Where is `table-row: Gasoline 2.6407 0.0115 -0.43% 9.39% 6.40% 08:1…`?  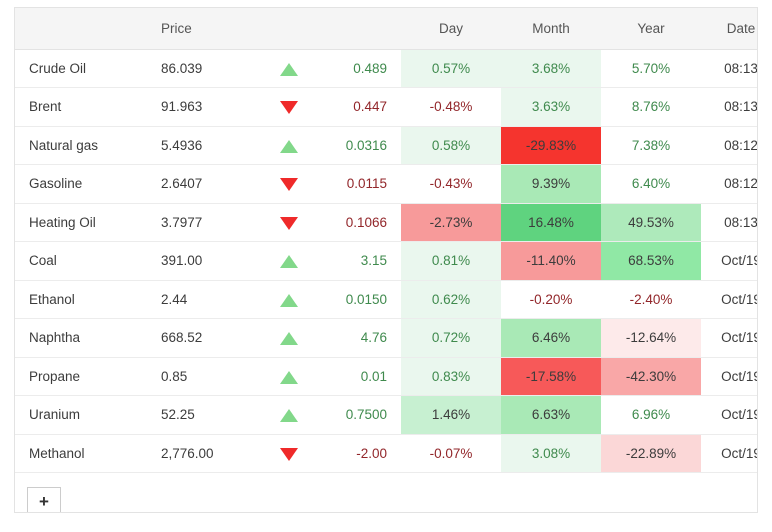
table-row: Gasoline 2.6407 0.0115 -0.43% 9.39% 6.40% 08:1… is located at coordinates (386, 184).